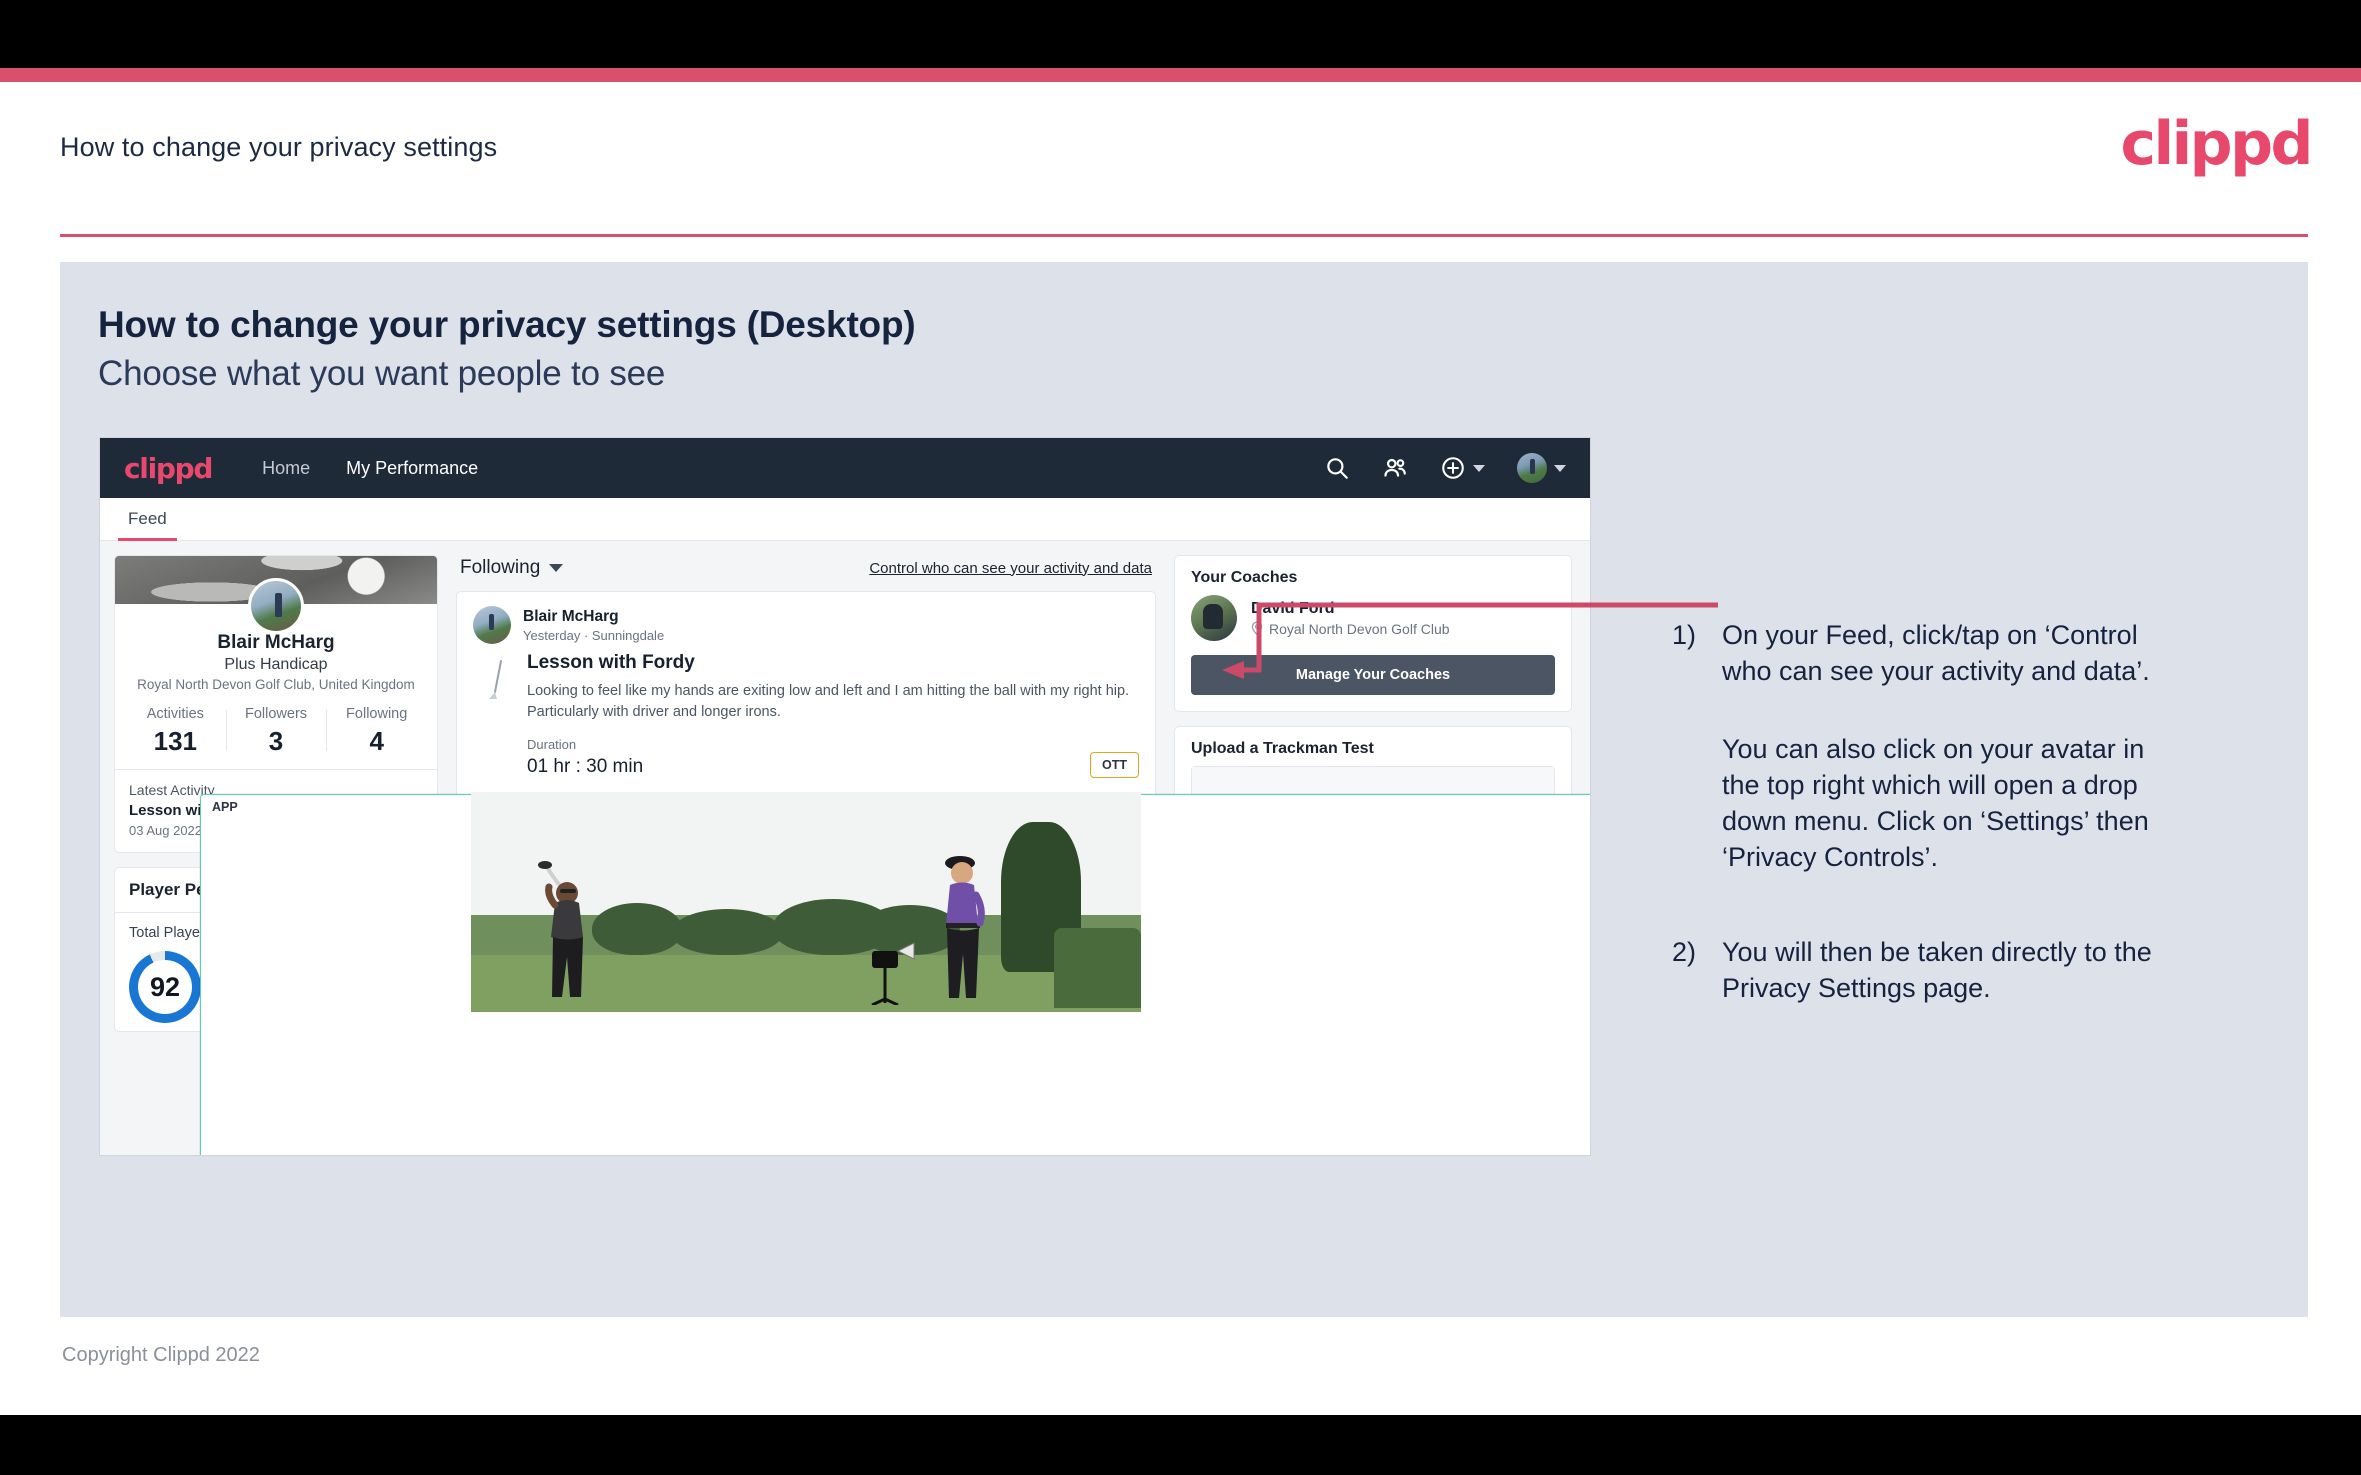 This screenshot has width=2361, height=1475. What do you see at coordinates (1244, 577) in the screenshot?
I see `your-coaches-title: Your Coaches` at bounding box center [1244, 577].